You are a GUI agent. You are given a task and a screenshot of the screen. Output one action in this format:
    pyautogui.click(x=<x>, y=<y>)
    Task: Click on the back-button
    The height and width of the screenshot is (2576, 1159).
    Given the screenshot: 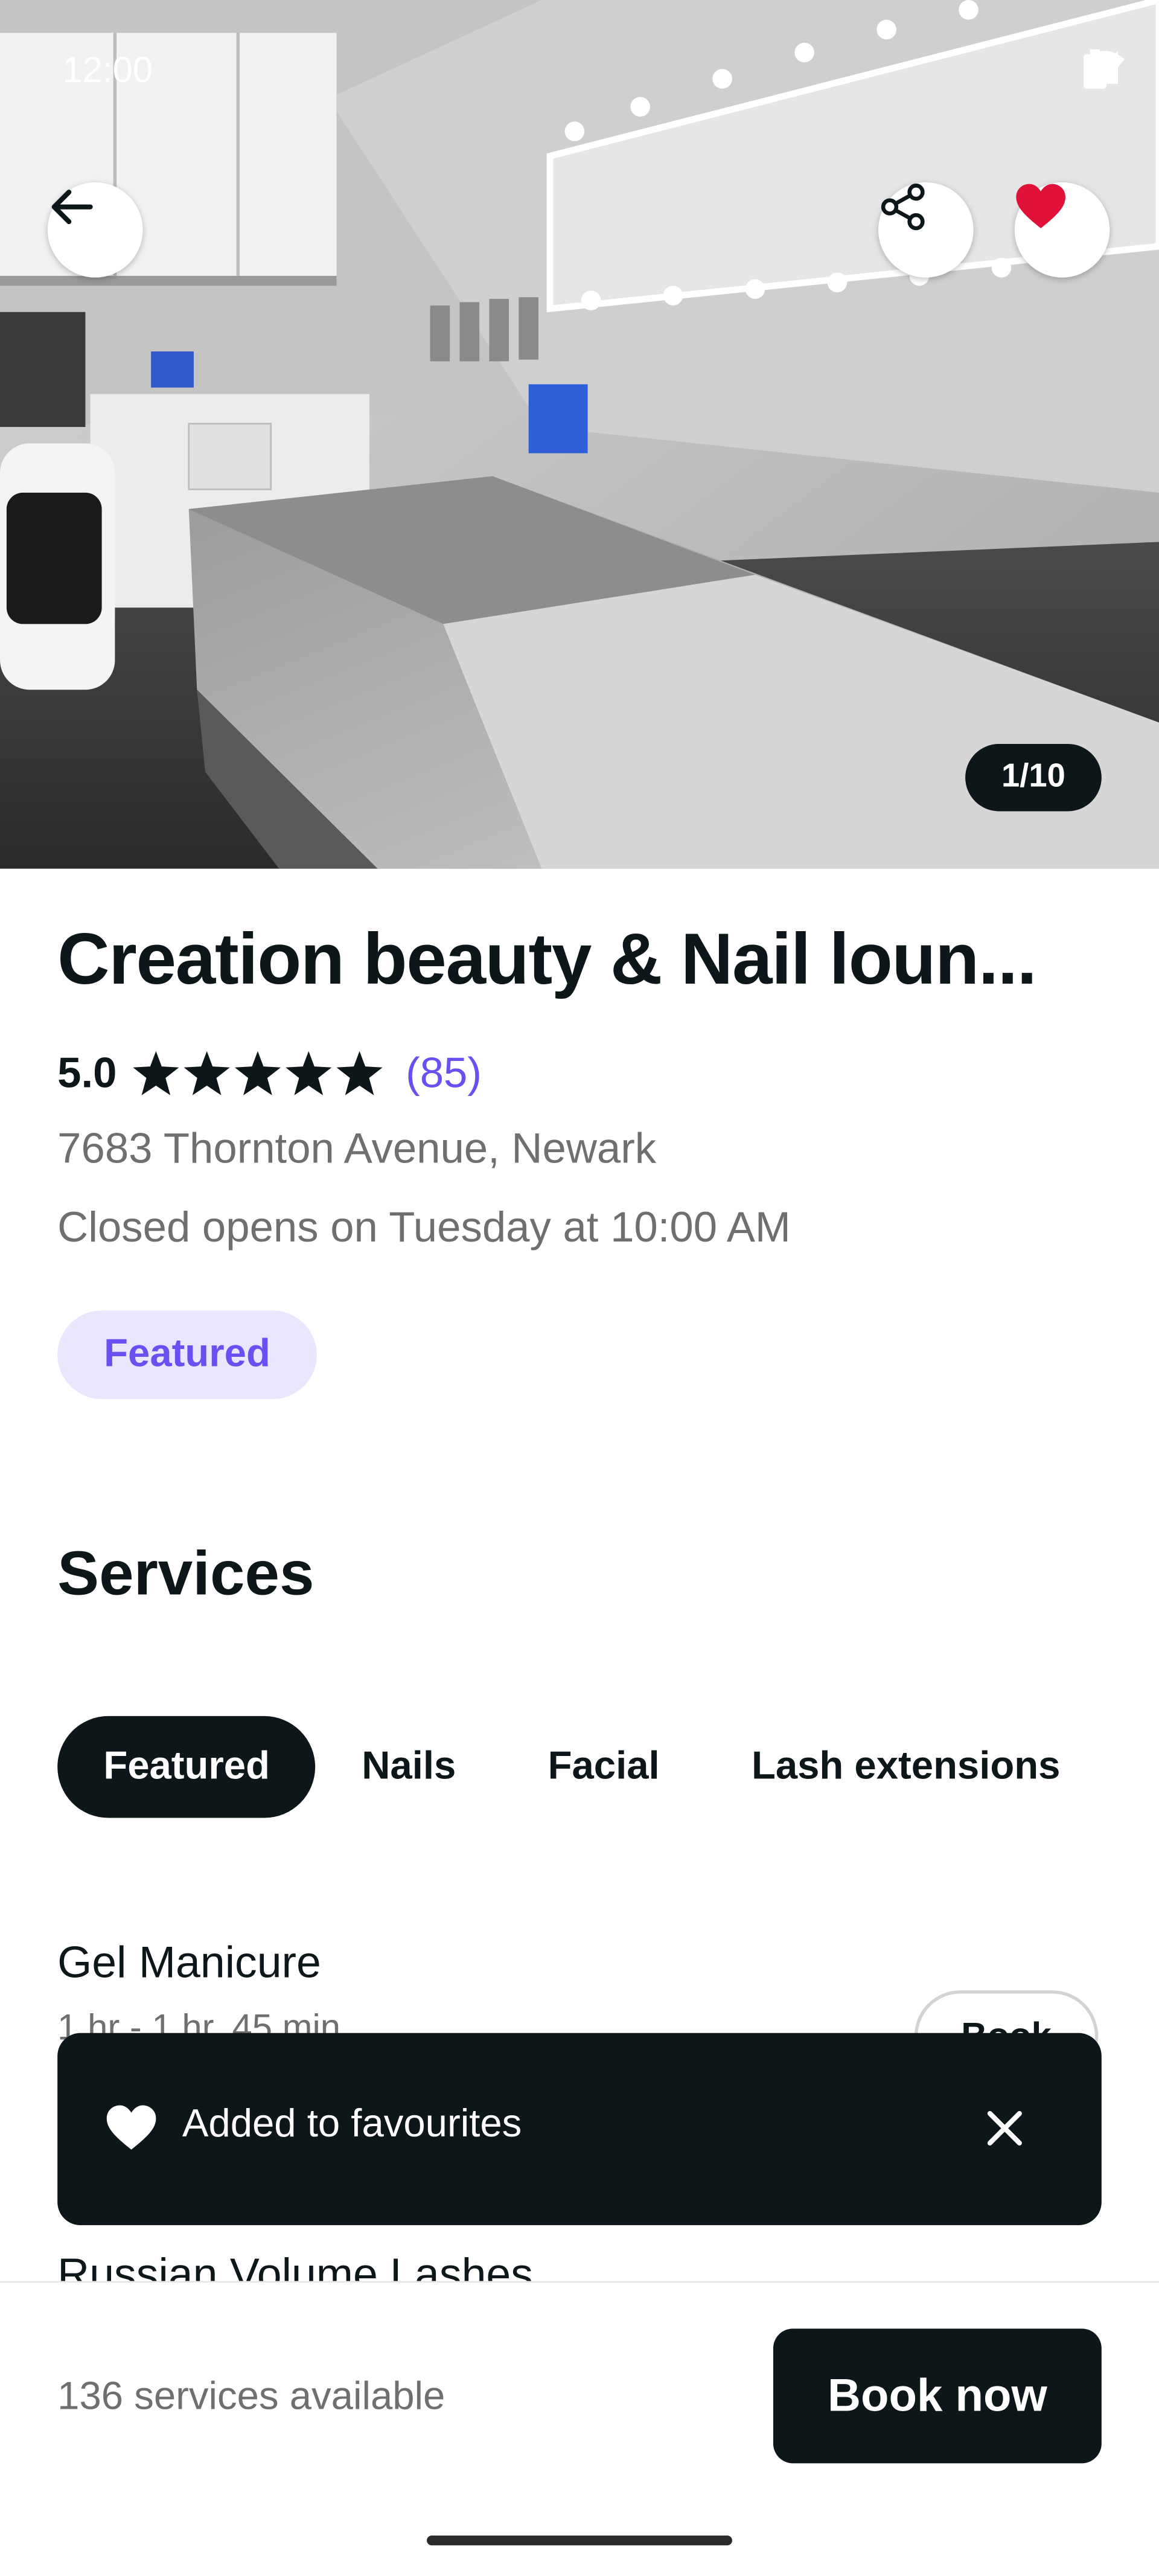 What is the action you would take?
    pyautogui.click(x=95, y=230)
    